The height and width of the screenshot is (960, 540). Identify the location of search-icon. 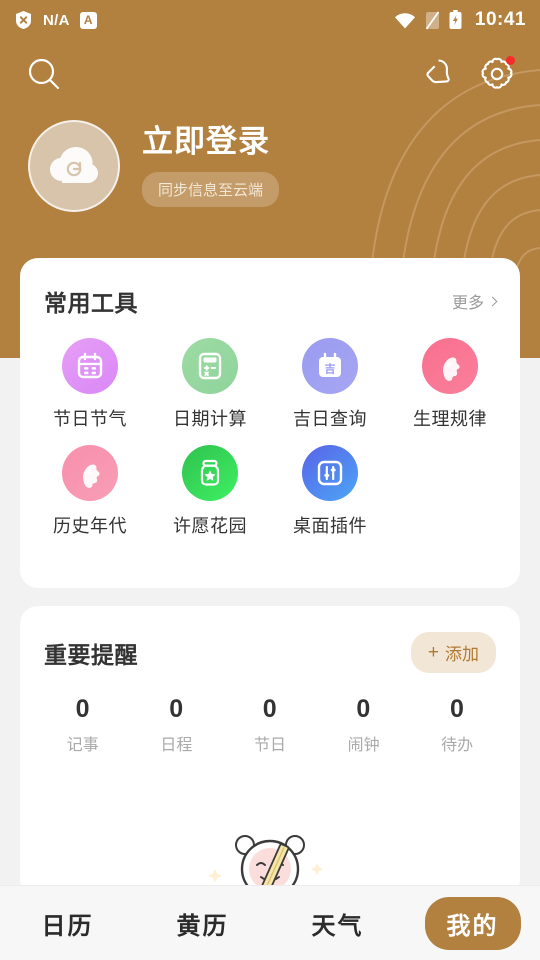
(44, 74).